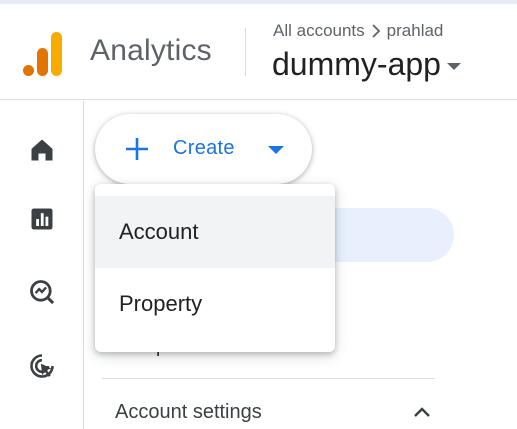 The image size is (517, 429). What do you see at coordinates (356, 64) in the screenshot?
I see `property-name: dummy-app` at bounding box center [356, 64].